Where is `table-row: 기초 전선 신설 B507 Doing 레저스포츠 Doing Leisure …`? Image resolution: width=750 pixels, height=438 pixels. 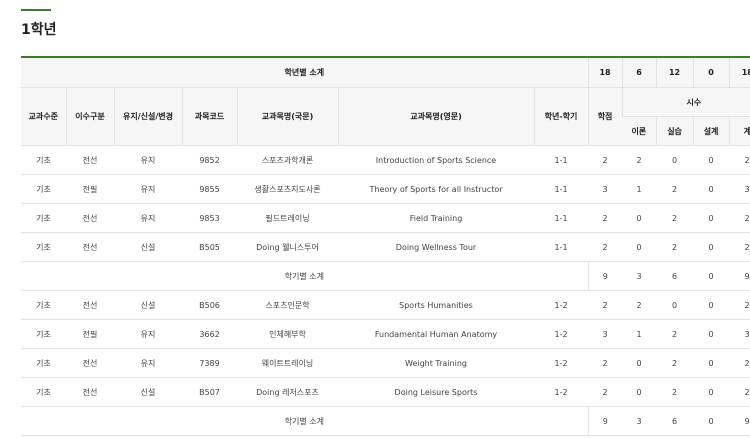 table-row: 기초 전선 신설 B507 Doing 레저스포츠 Doing Leisure … is located at coordinates (385, 392).